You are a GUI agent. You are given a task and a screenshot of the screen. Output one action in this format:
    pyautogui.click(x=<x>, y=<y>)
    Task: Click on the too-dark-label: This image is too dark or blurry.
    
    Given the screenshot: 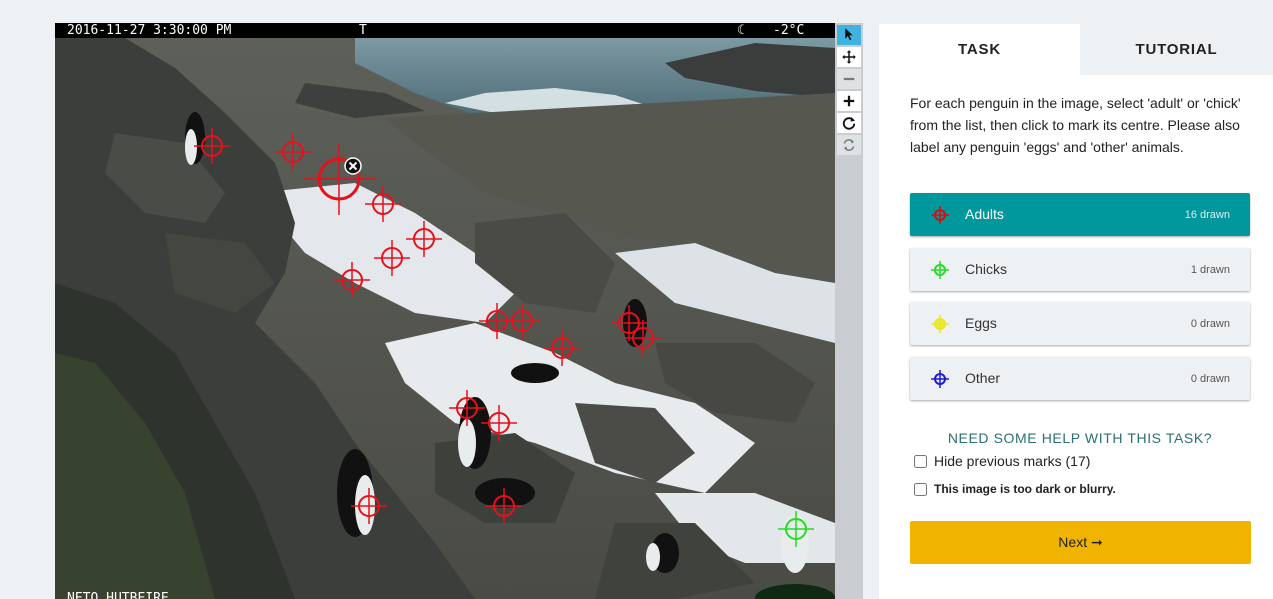 What is the action you would take?
    pyautogui.click(x=1025, y=489)
    